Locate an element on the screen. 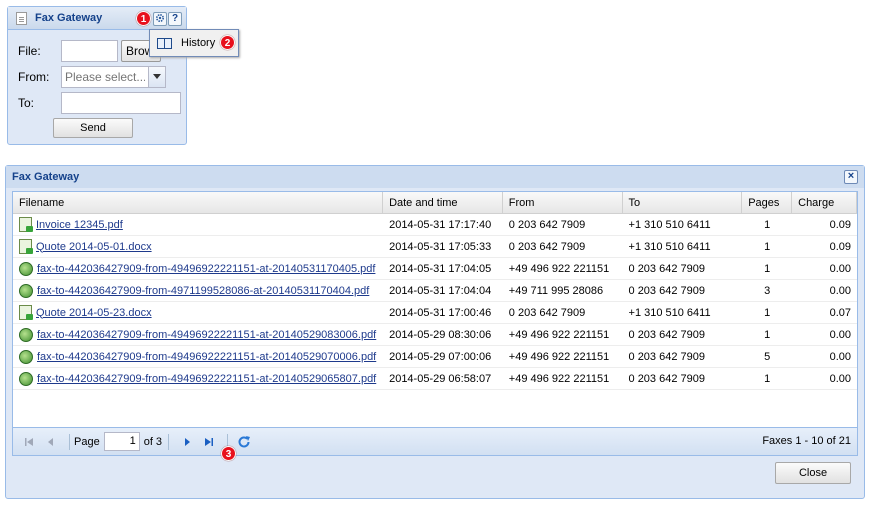 Image resolution: width=872 pixels, height=512 pixels. column-header-filename: Filename is located at coordinates (198, 202).